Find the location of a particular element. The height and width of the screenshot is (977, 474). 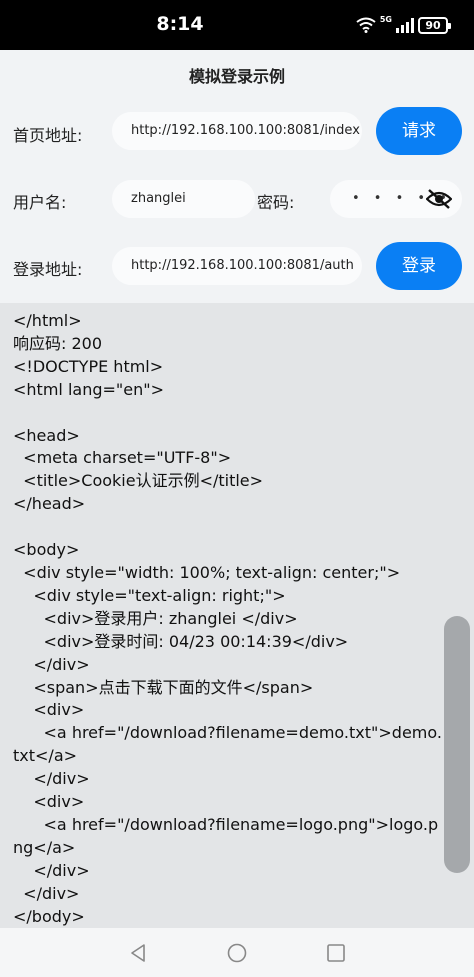

battery-icon: 90 is located at coordinates (434, 25).